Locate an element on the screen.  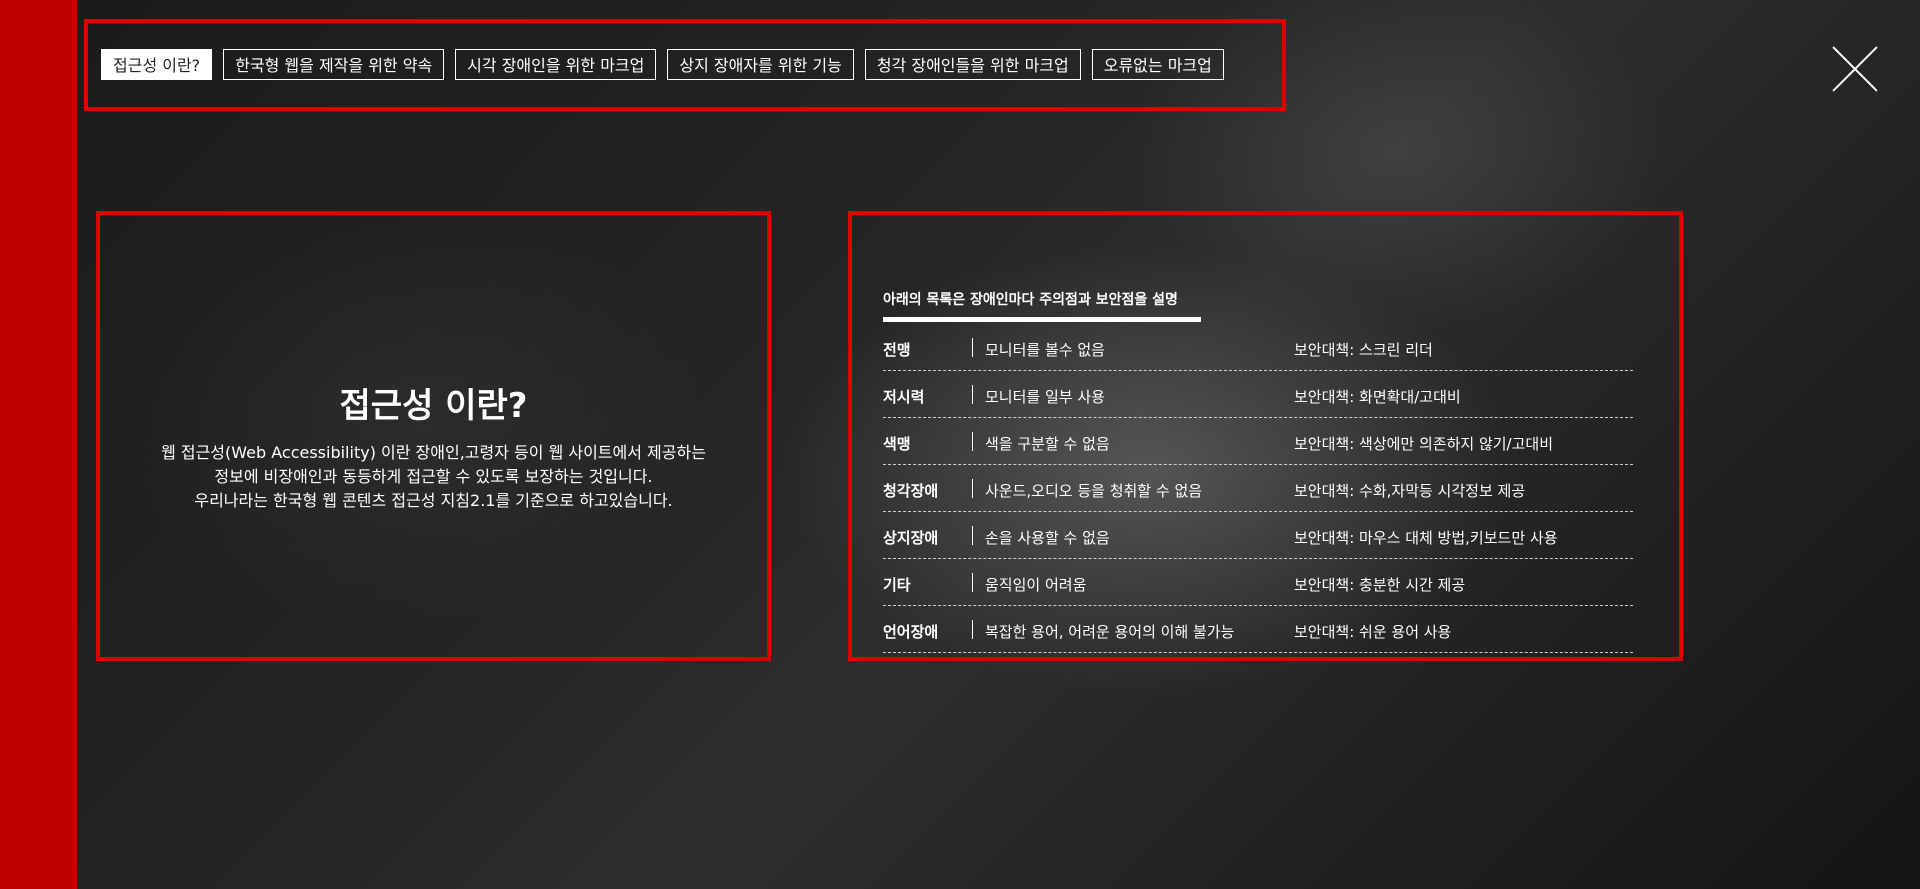
disability-problem: 모니터를 볼수 없음 is located at coordinates (1045, 350).